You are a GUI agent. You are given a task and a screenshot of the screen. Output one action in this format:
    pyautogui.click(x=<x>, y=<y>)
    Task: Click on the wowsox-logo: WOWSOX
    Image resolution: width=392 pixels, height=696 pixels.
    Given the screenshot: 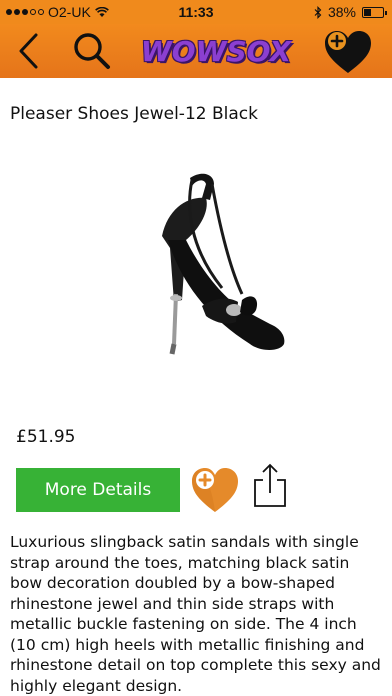 What is the action you would take?
    pyautogui.click(x=216, y=52)
    